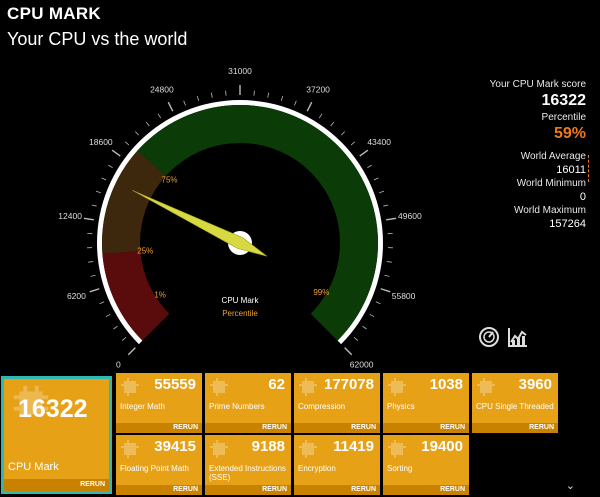 The height and width of the screenshot is (497, 600). Describe the element at coordinates (442, 446) in the screenshot. I see `tile-value: 19400` at that location.